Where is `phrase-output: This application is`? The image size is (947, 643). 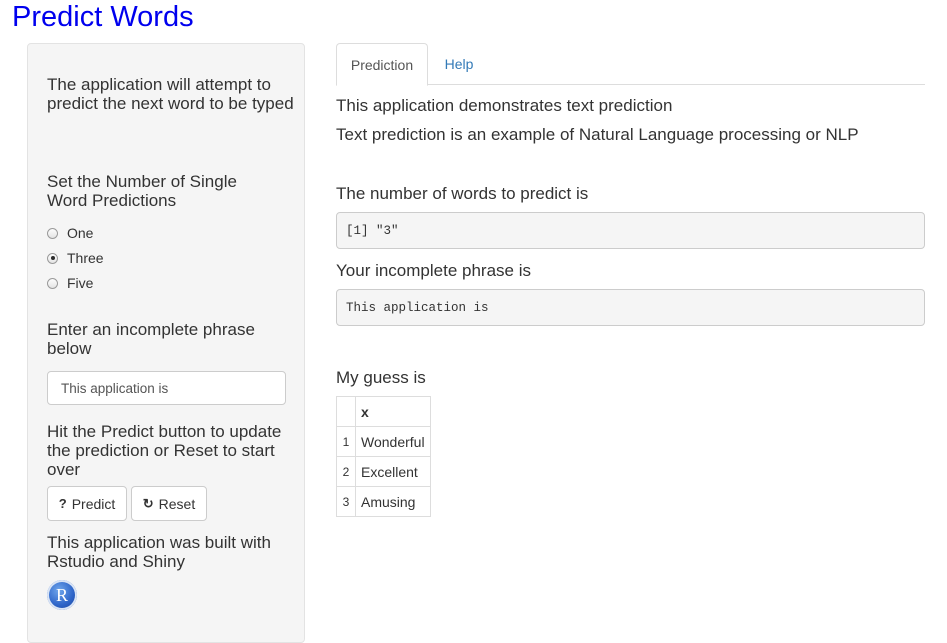 phrase-output: This application is is located at coordinates (630, 307).